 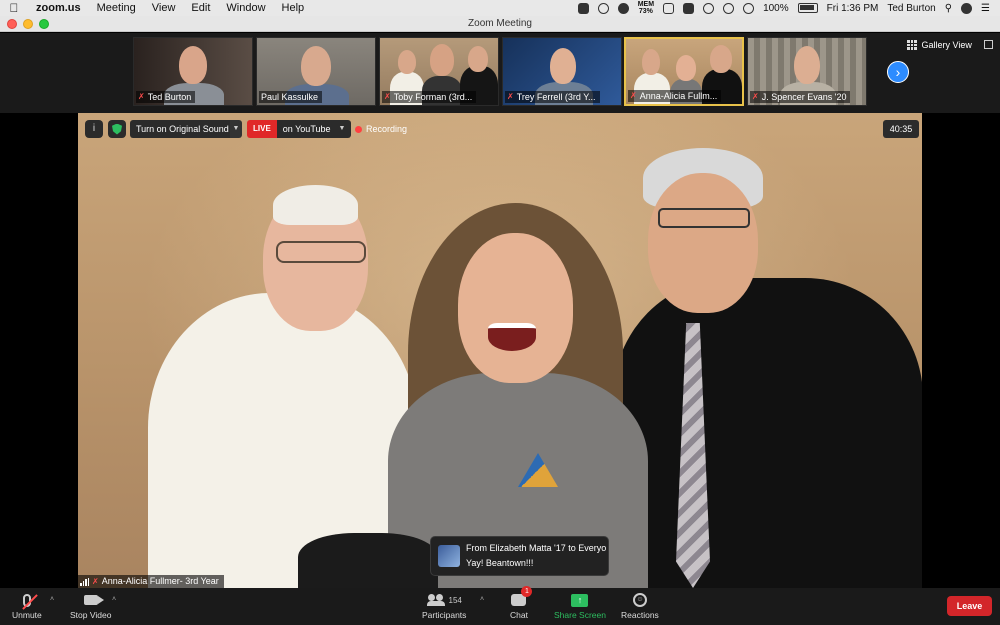 I want to click on share-screen-button: ↑ Share Screen, so click(x=580, y=605).